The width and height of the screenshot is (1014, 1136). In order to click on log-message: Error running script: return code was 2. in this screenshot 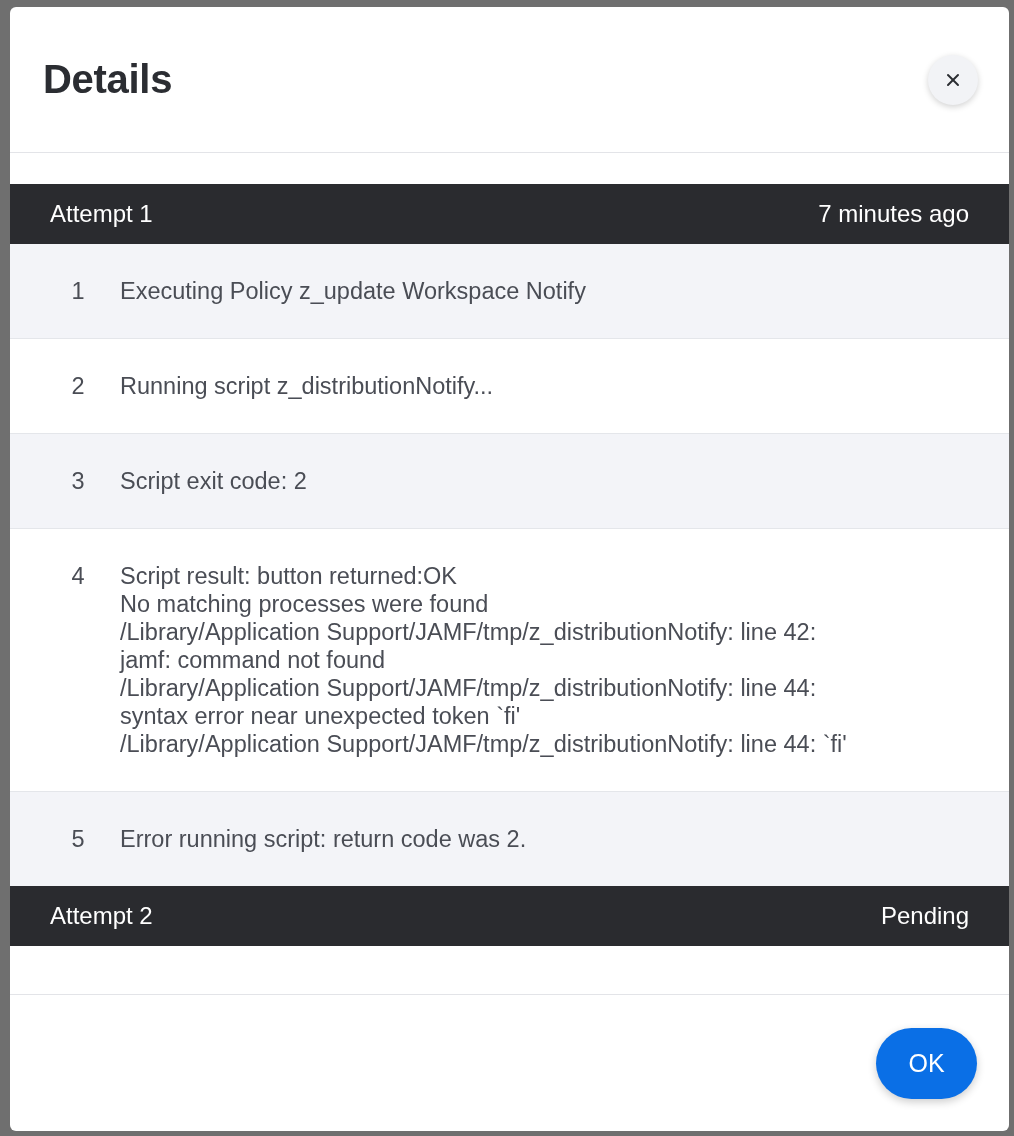, I will do `click(323, 839)`.